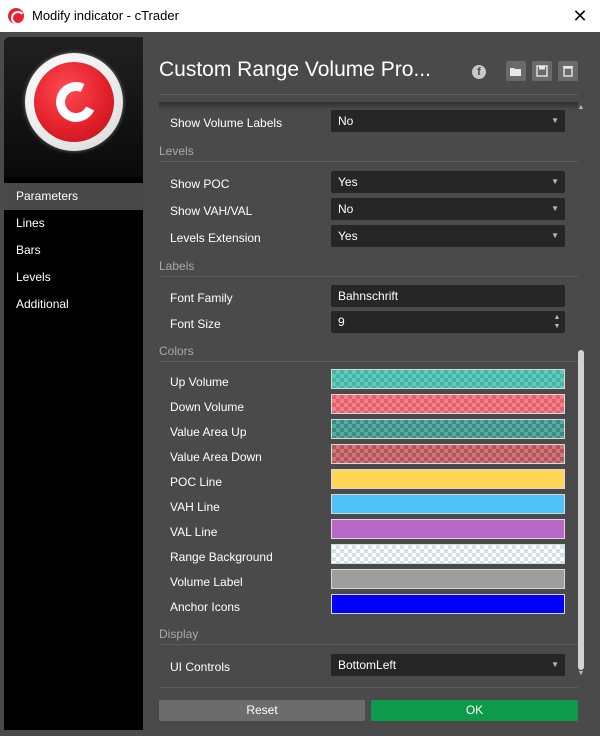 The height and width of the screenshot is (736, 600). What do you see at coordinates (368, 267) in the screenshot?
I see `section-labels: Labels` at bounding box center [368, 267].